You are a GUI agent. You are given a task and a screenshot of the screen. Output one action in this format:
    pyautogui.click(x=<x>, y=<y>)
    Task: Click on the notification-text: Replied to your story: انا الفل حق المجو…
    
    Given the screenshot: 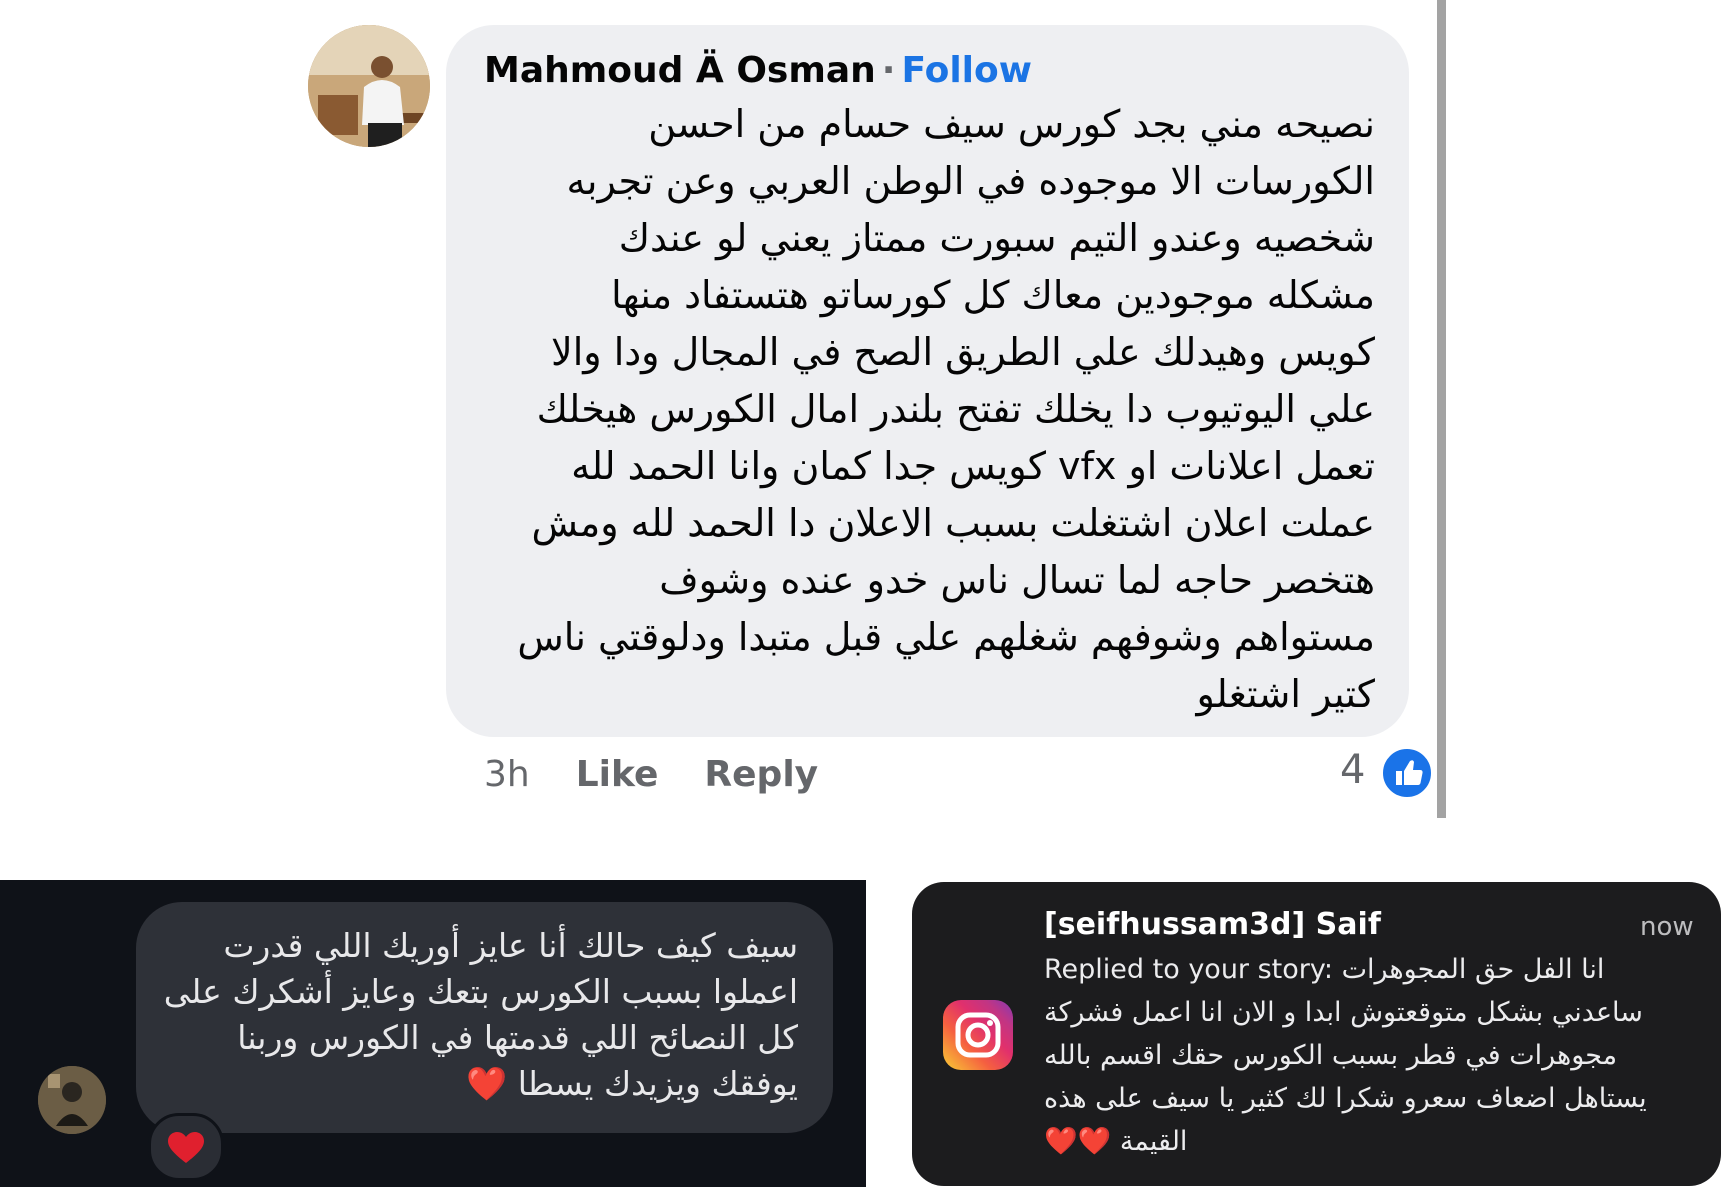 What is the action you would take?
    pyautogui.click(x=1359, y=1055)
    